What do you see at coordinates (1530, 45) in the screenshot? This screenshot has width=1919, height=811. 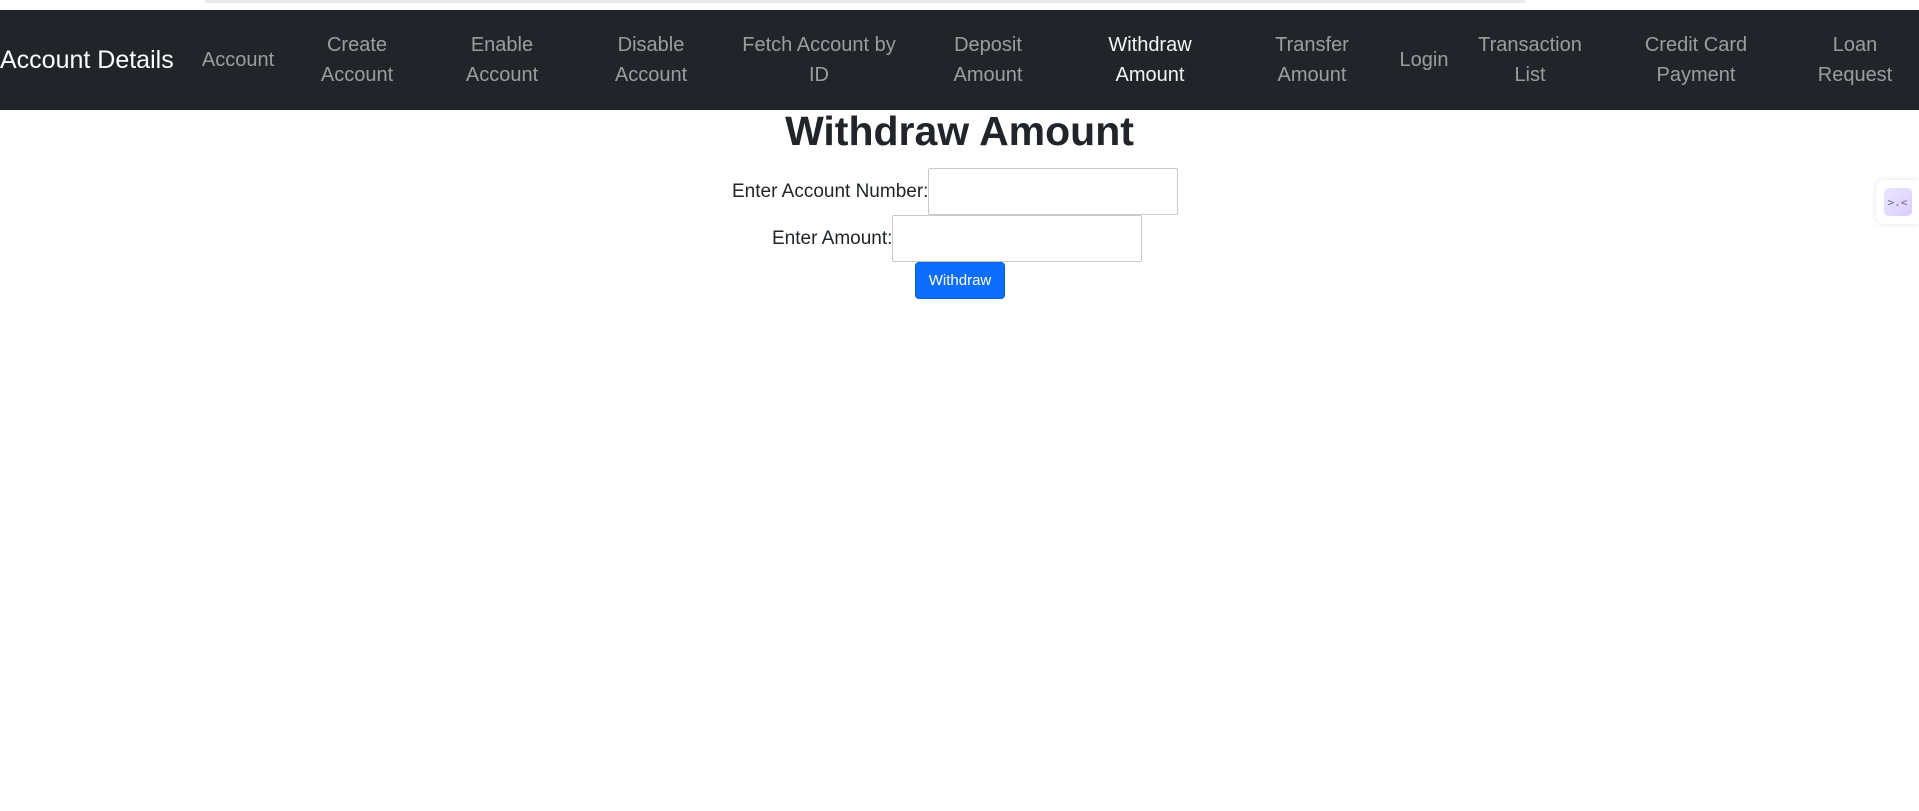 I see `nav-label: Transaction` at bounding box center [1530, 45].